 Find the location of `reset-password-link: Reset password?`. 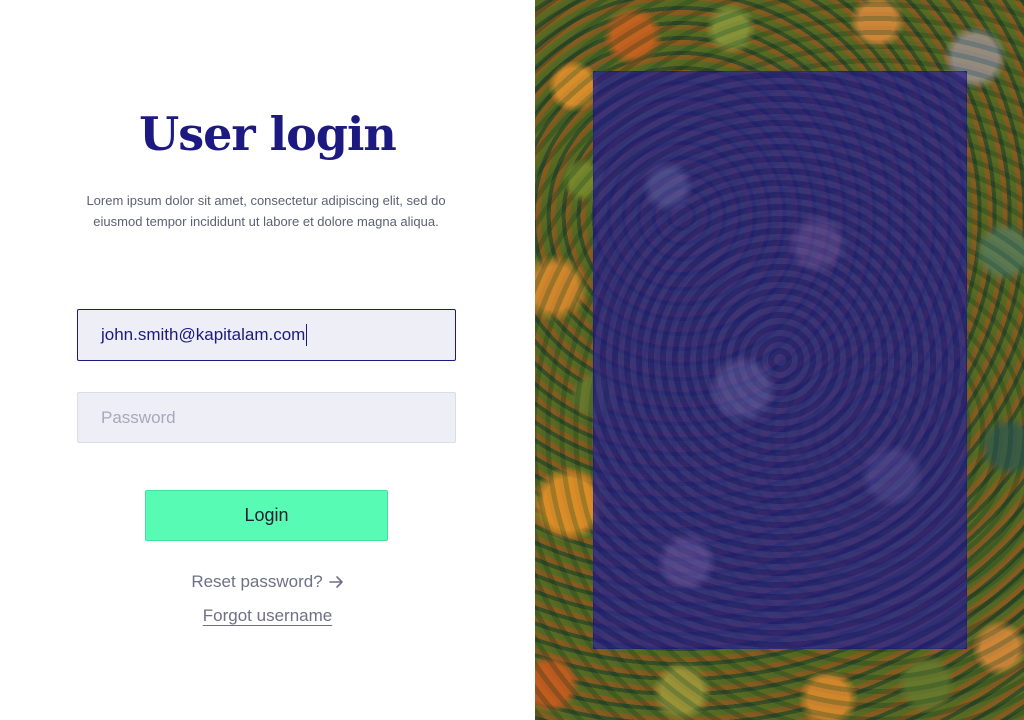

reset-password-link: Reset password? is located at coordinates (267, 583).